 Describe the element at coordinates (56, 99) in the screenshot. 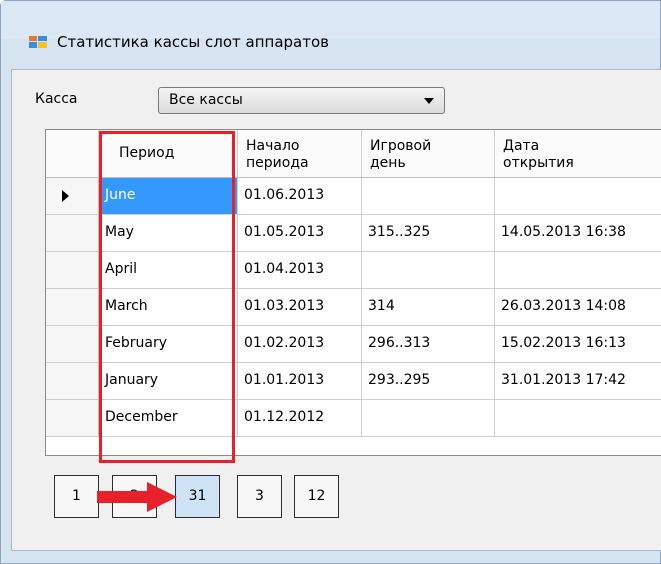

I see `kassa-label: Касса` at that location.